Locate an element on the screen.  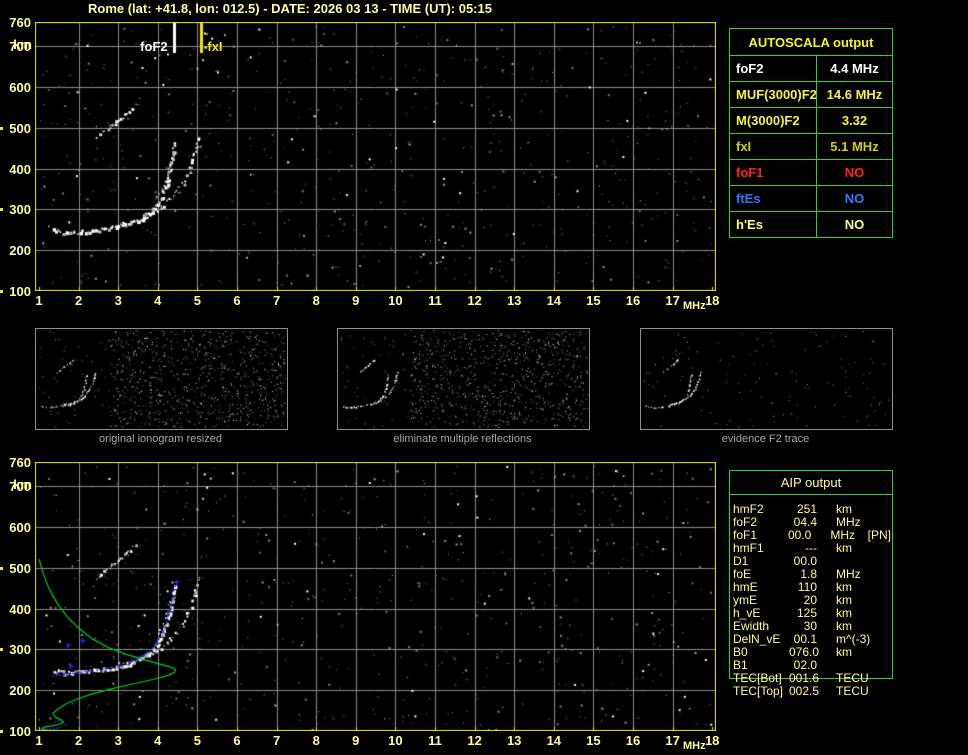
parameter-value: 002.5 is located at coordinates (804, 691).